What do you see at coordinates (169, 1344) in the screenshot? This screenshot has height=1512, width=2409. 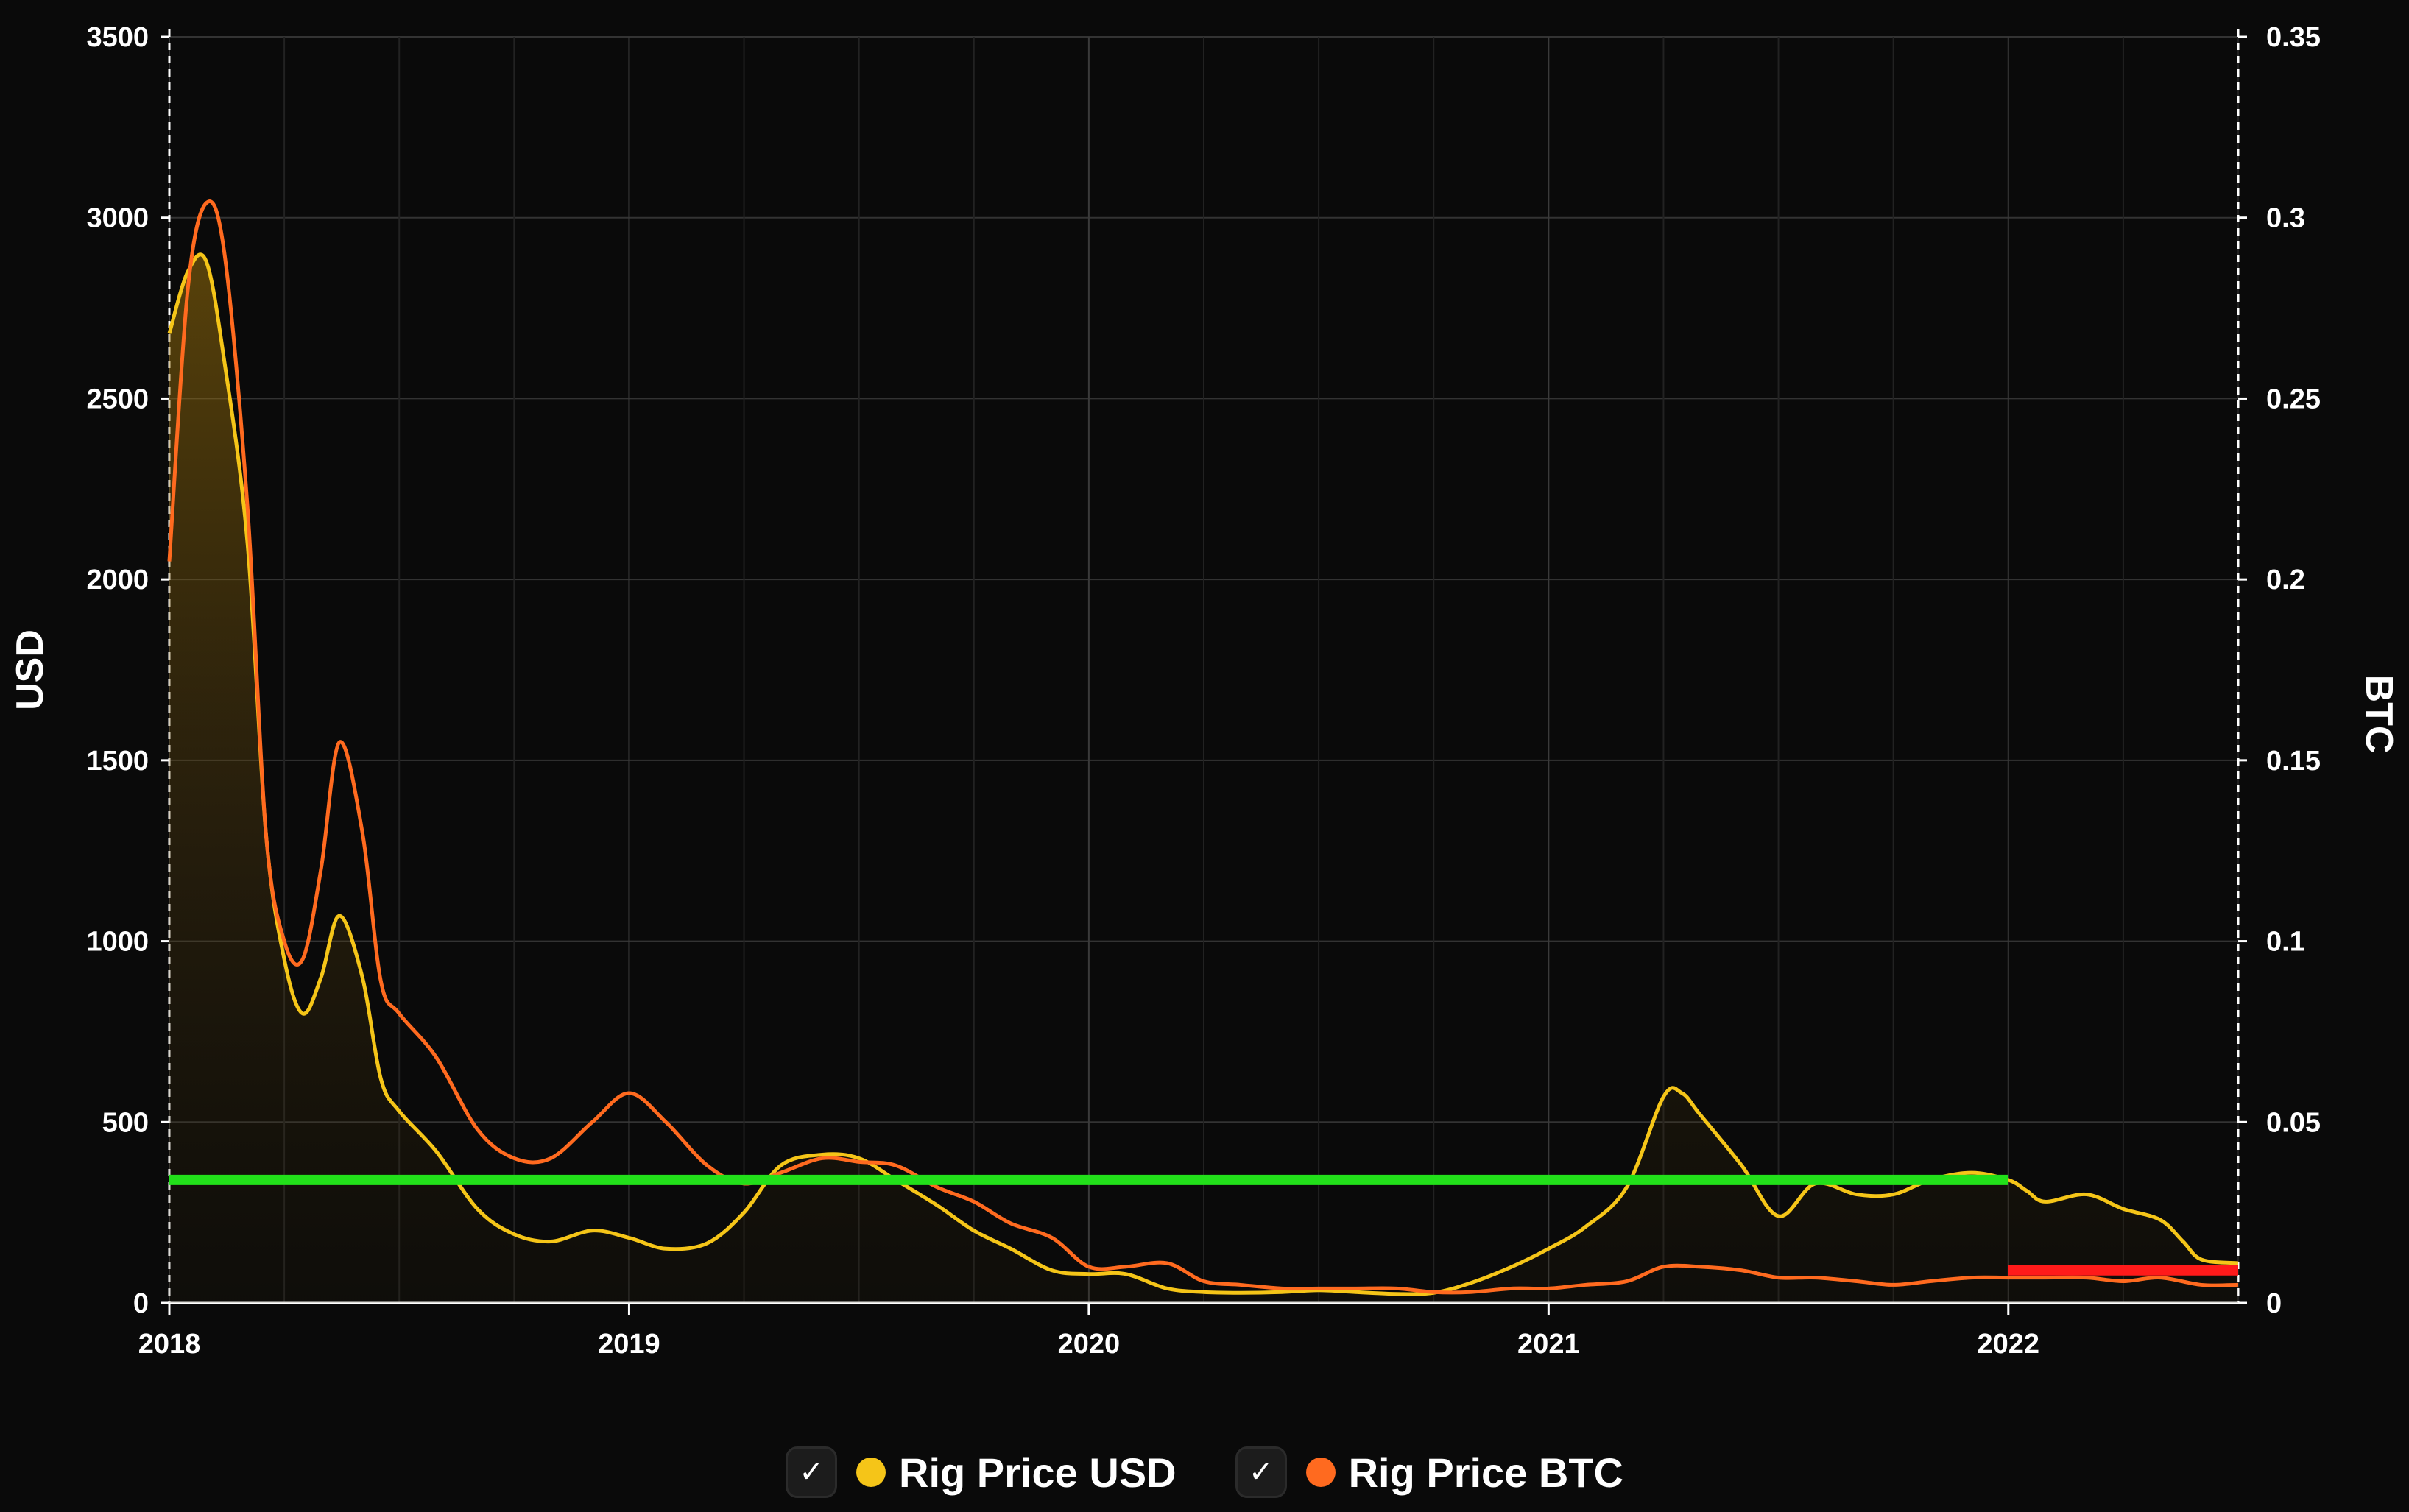 I see `x-tick-label: 2018` at bounding box center [169, 1344].